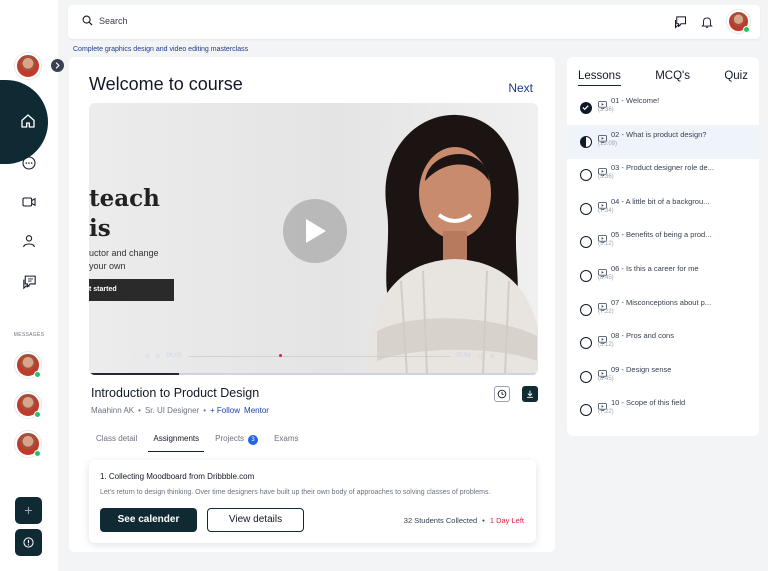  I want to click on lesson-item: 03 - Product designer role de... (3:36), so click(663, 175).